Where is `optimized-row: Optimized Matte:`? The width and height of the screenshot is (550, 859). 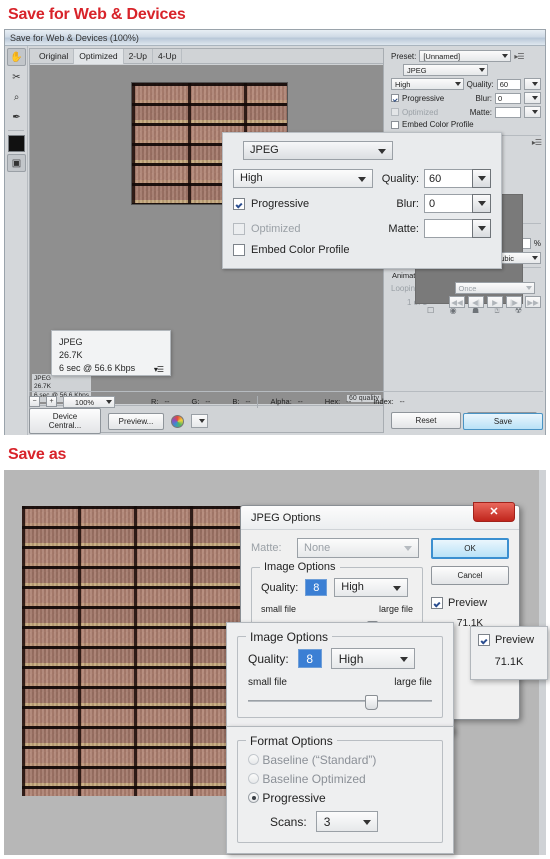 optimized-row: Optimized Matte: is located at coordinates (466, 112).